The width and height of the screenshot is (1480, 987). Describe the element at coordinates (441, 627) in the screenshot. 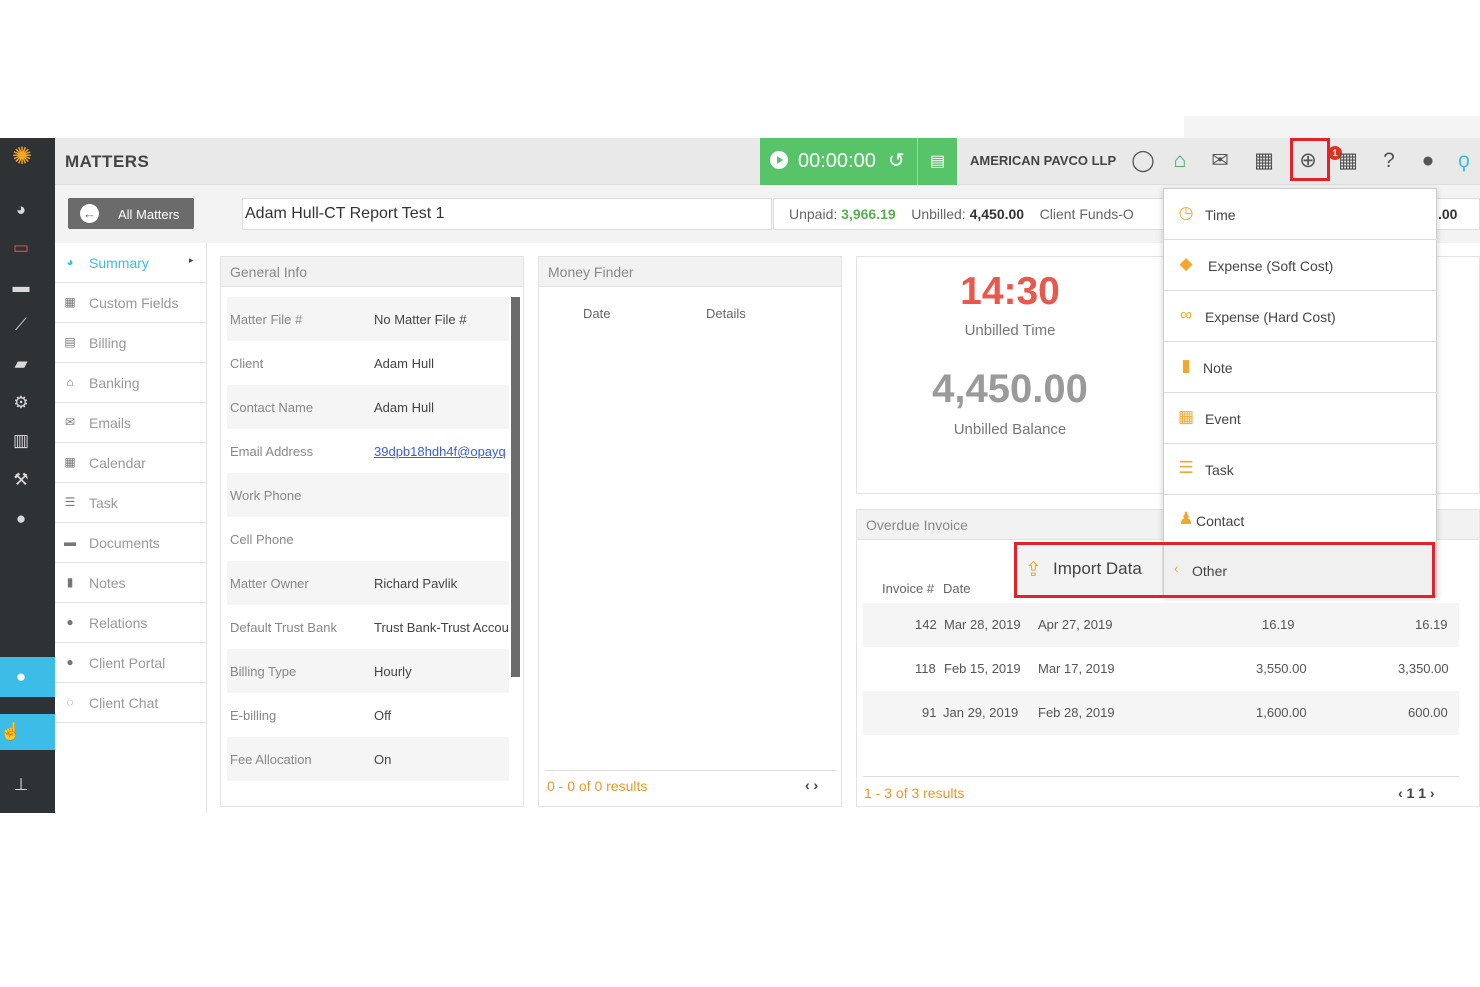

I see `info-value: Trust Bank-Trust Account` at that location.